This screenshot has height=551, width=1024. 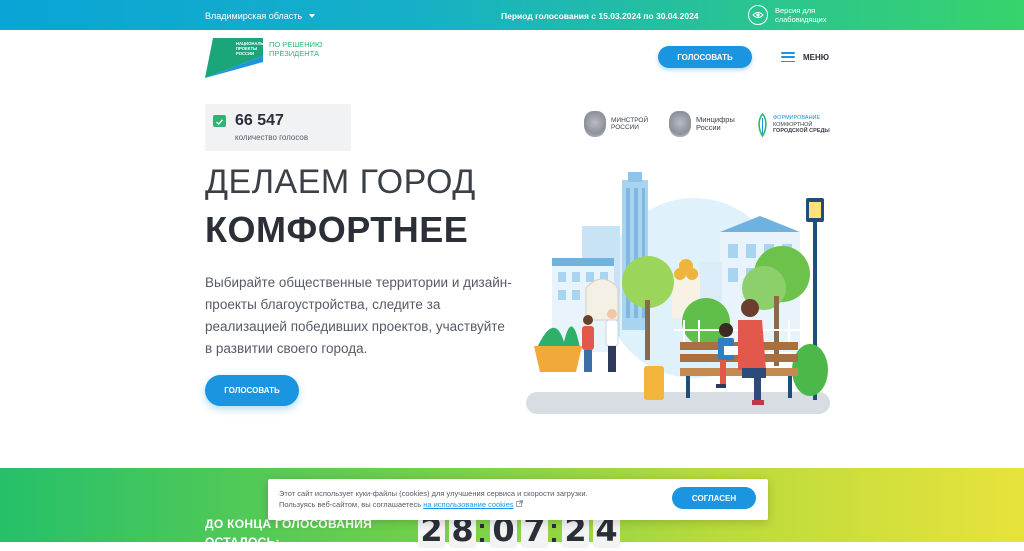 What do you see at coordinates (801, 15) in the screenshot?
I see `accessibility-label: Версия для слабовидящих` at bounding box center [801, 15].